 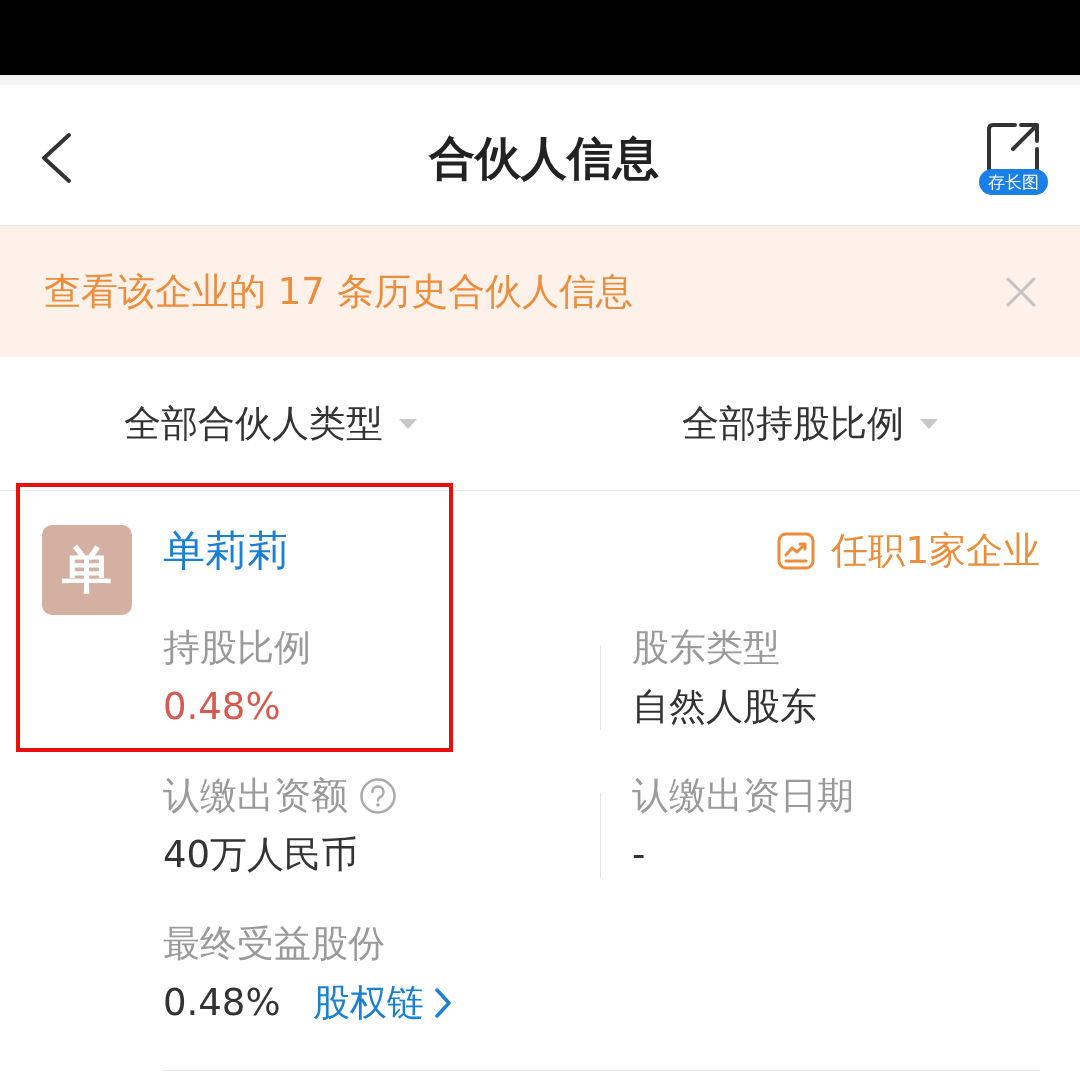 What do you see at coordinates (222, 707) in the screenshot?
I see `share-ratio-value: 0.48%` at bounding box center [222, 707].